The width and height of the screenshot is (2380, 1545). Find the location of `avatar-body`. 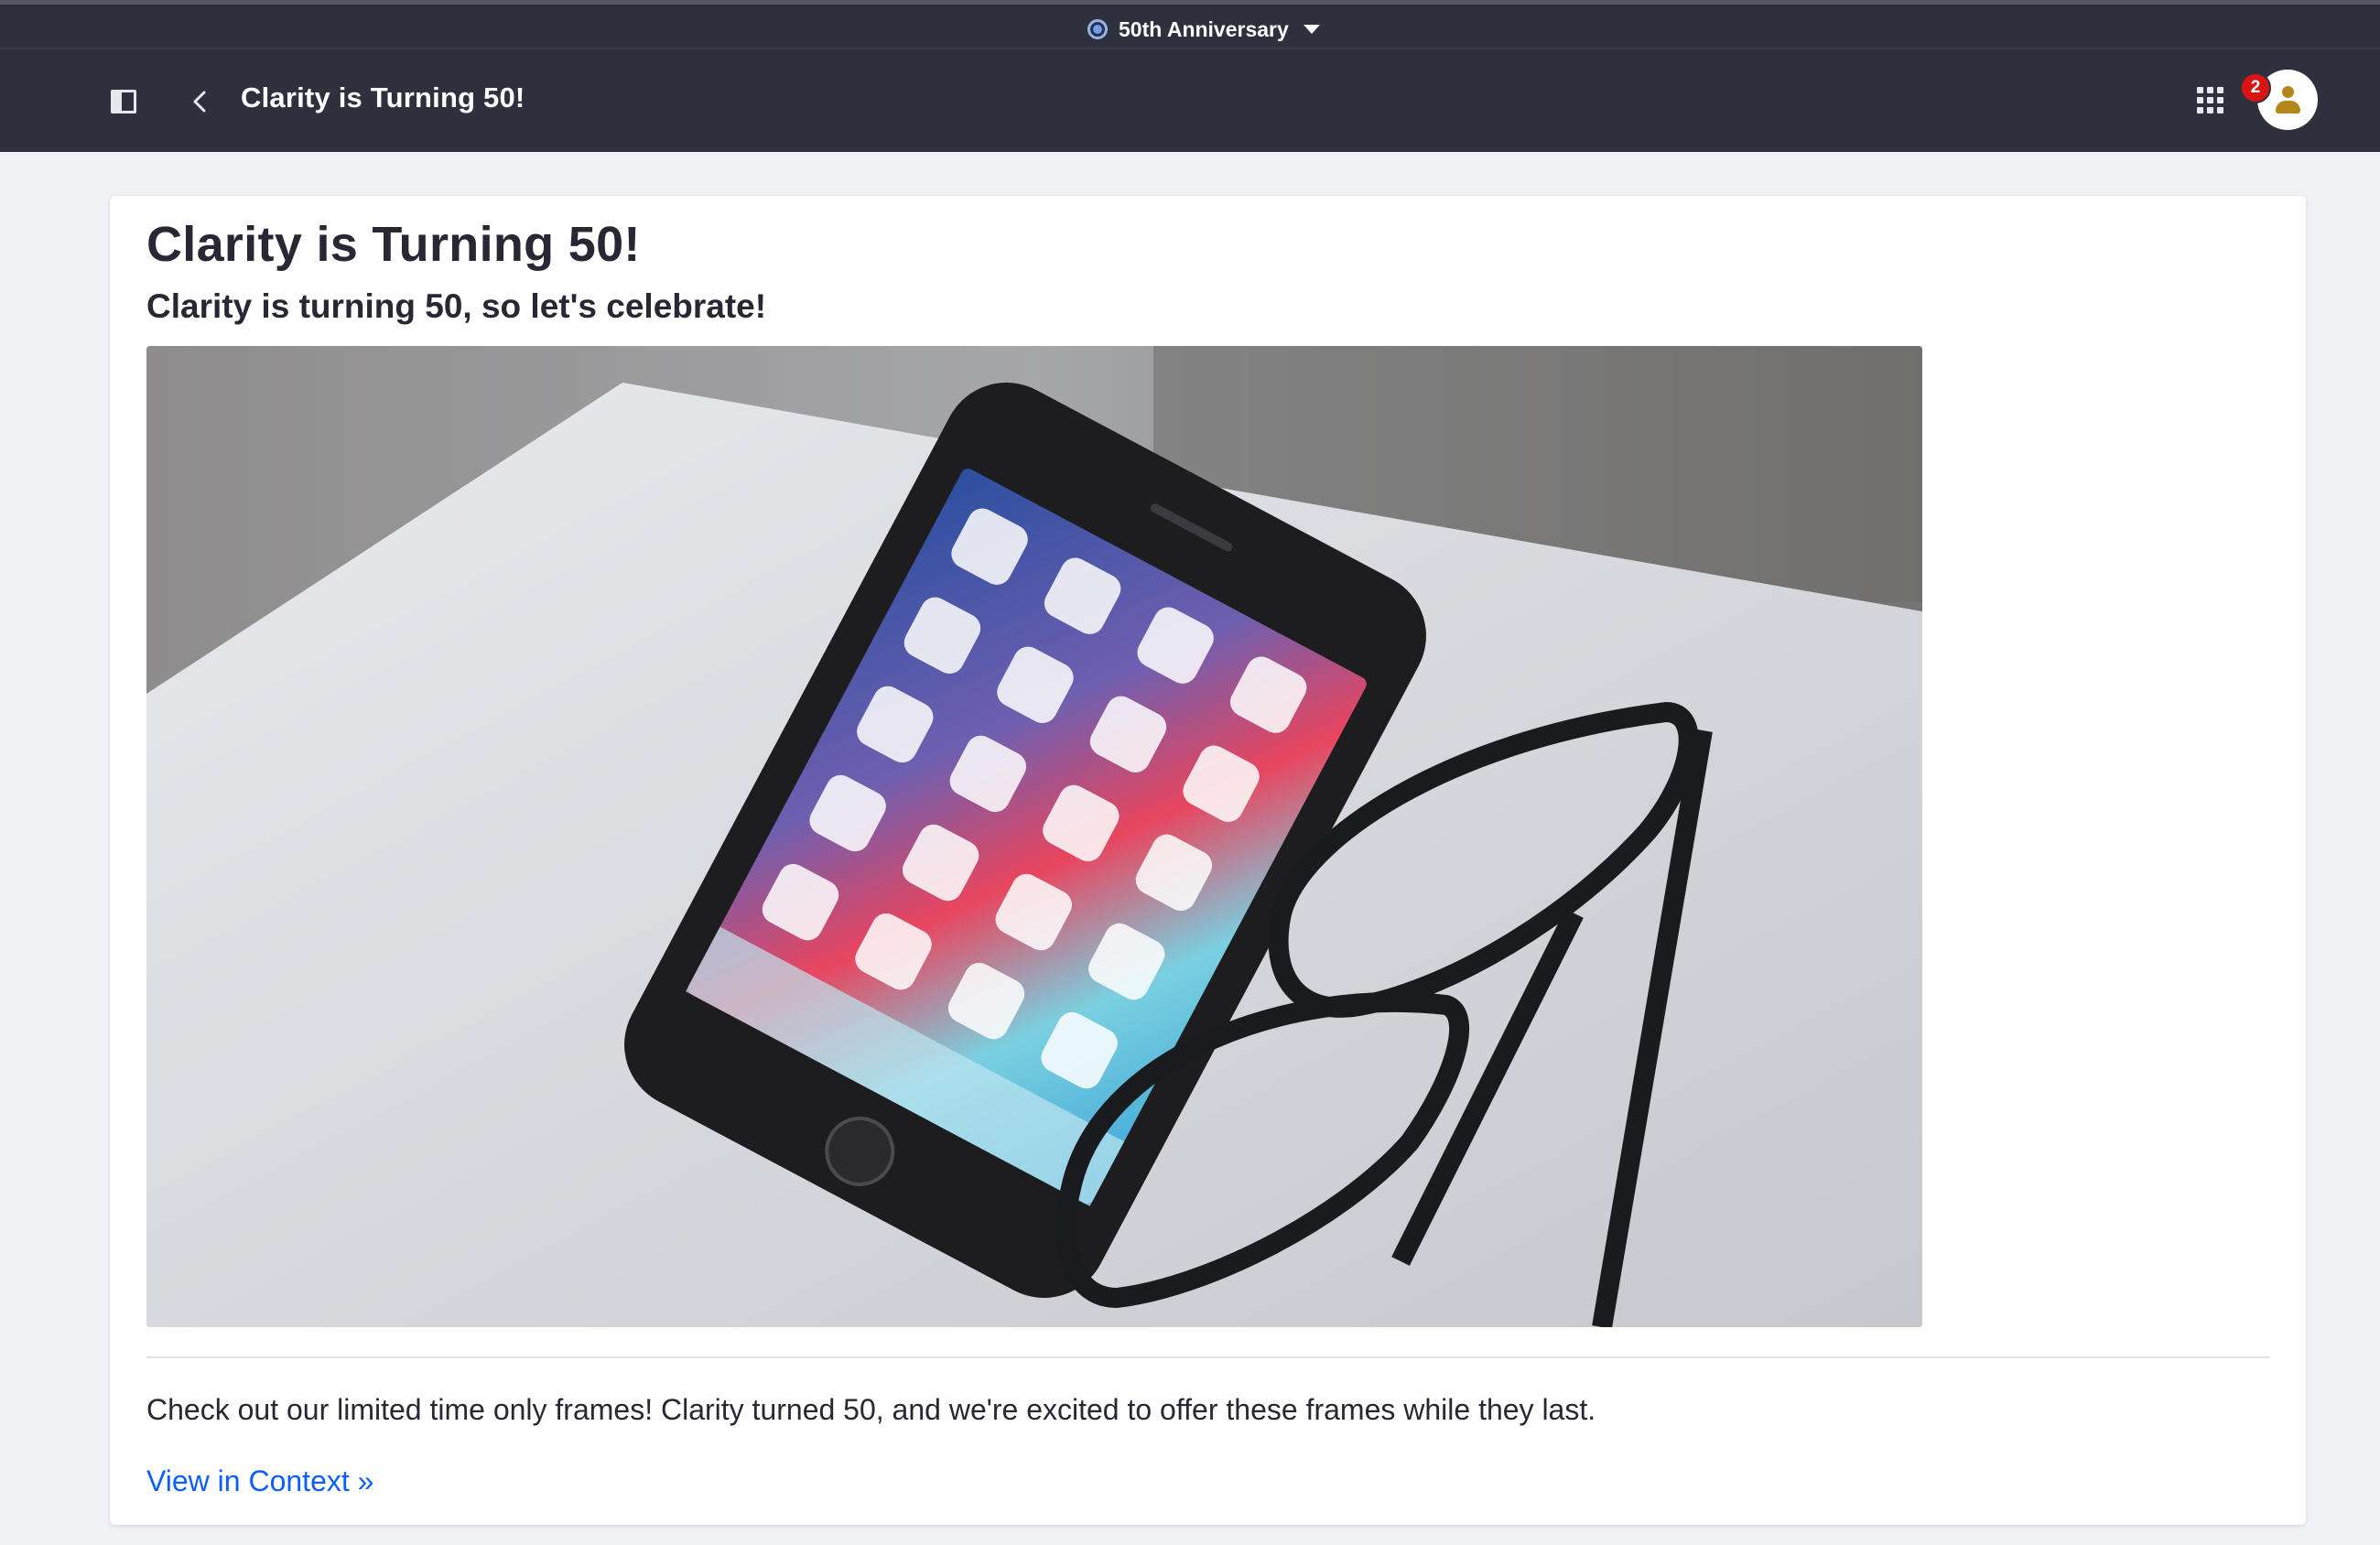

avatar-body is located at coordinates (2288, 107).